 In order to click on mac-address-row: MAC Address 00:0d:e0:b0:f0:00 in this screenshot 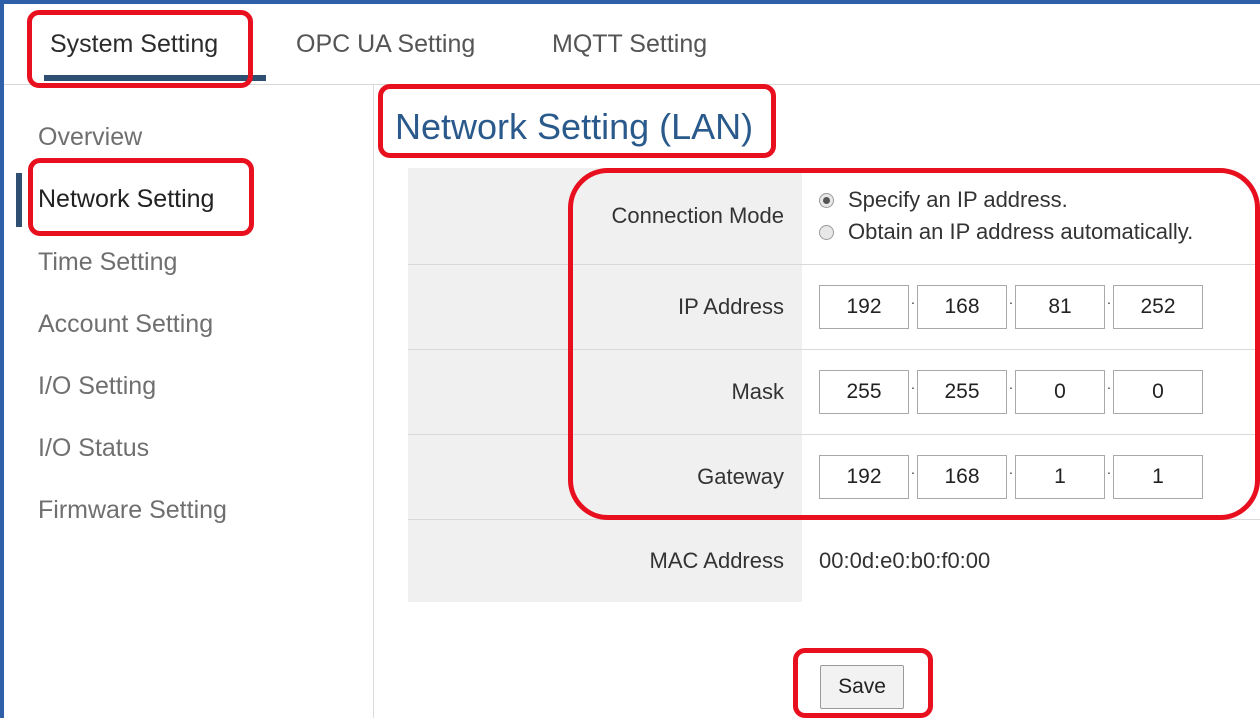, I will do `click(834, 560)`.